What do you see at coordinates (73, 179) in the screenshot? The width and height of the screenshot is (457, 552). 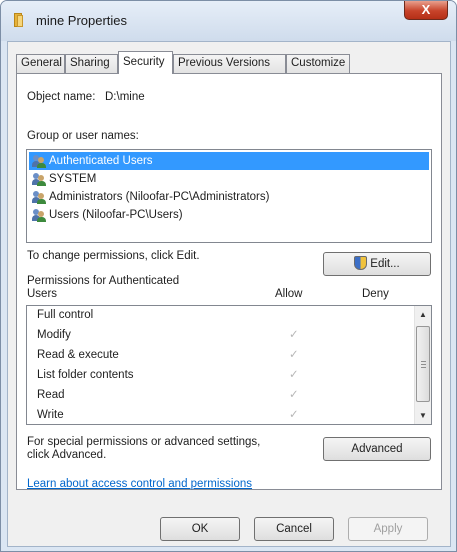 I see `list-item-label: SYSTEM` at bounding box center [73, 179].